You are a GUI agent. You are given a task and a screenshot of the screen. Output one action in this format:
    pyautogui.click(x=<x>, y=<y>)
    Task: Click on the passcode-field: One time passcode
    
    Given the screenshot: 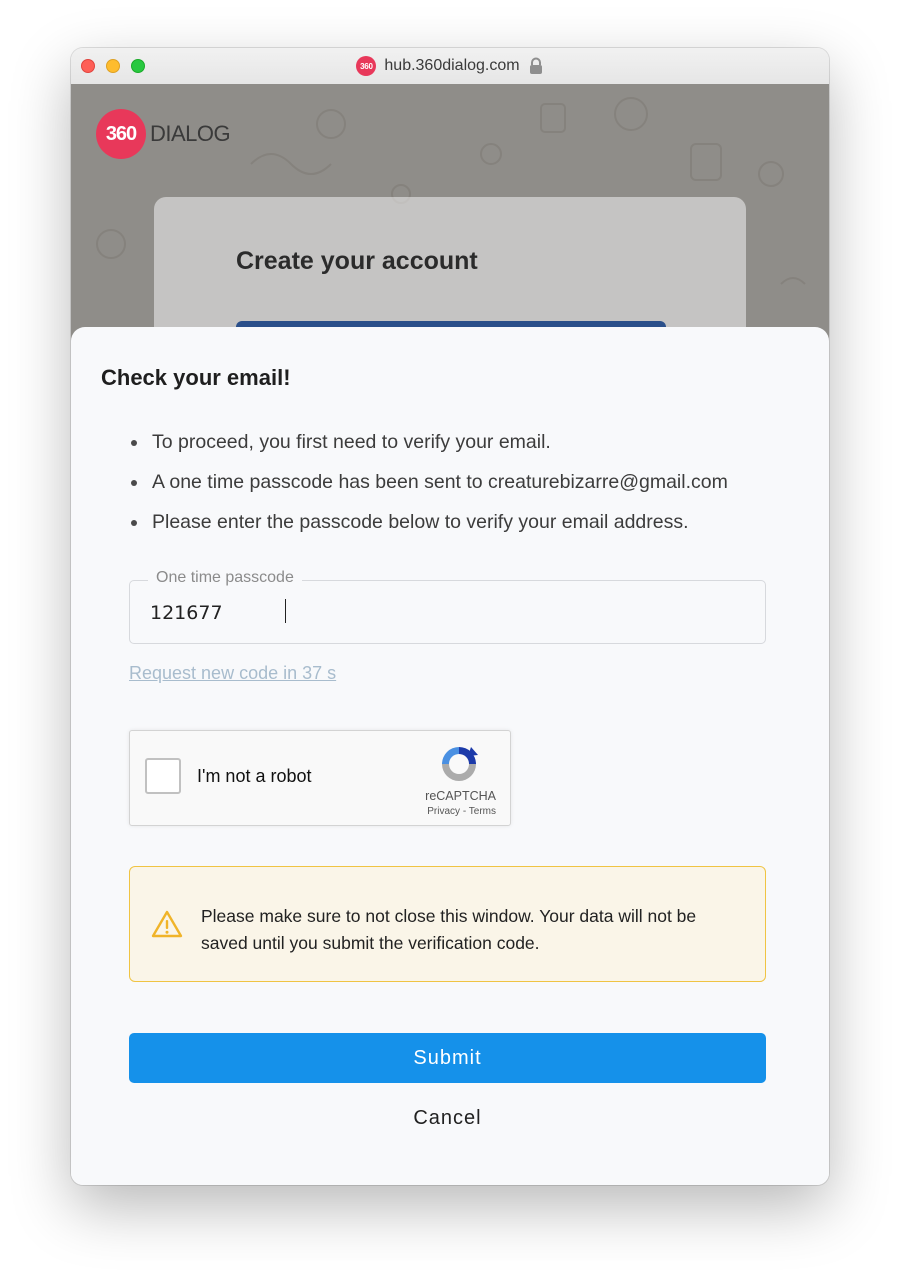 What is the action you would take?
    pyautogui.click(x=447, y=606)
    